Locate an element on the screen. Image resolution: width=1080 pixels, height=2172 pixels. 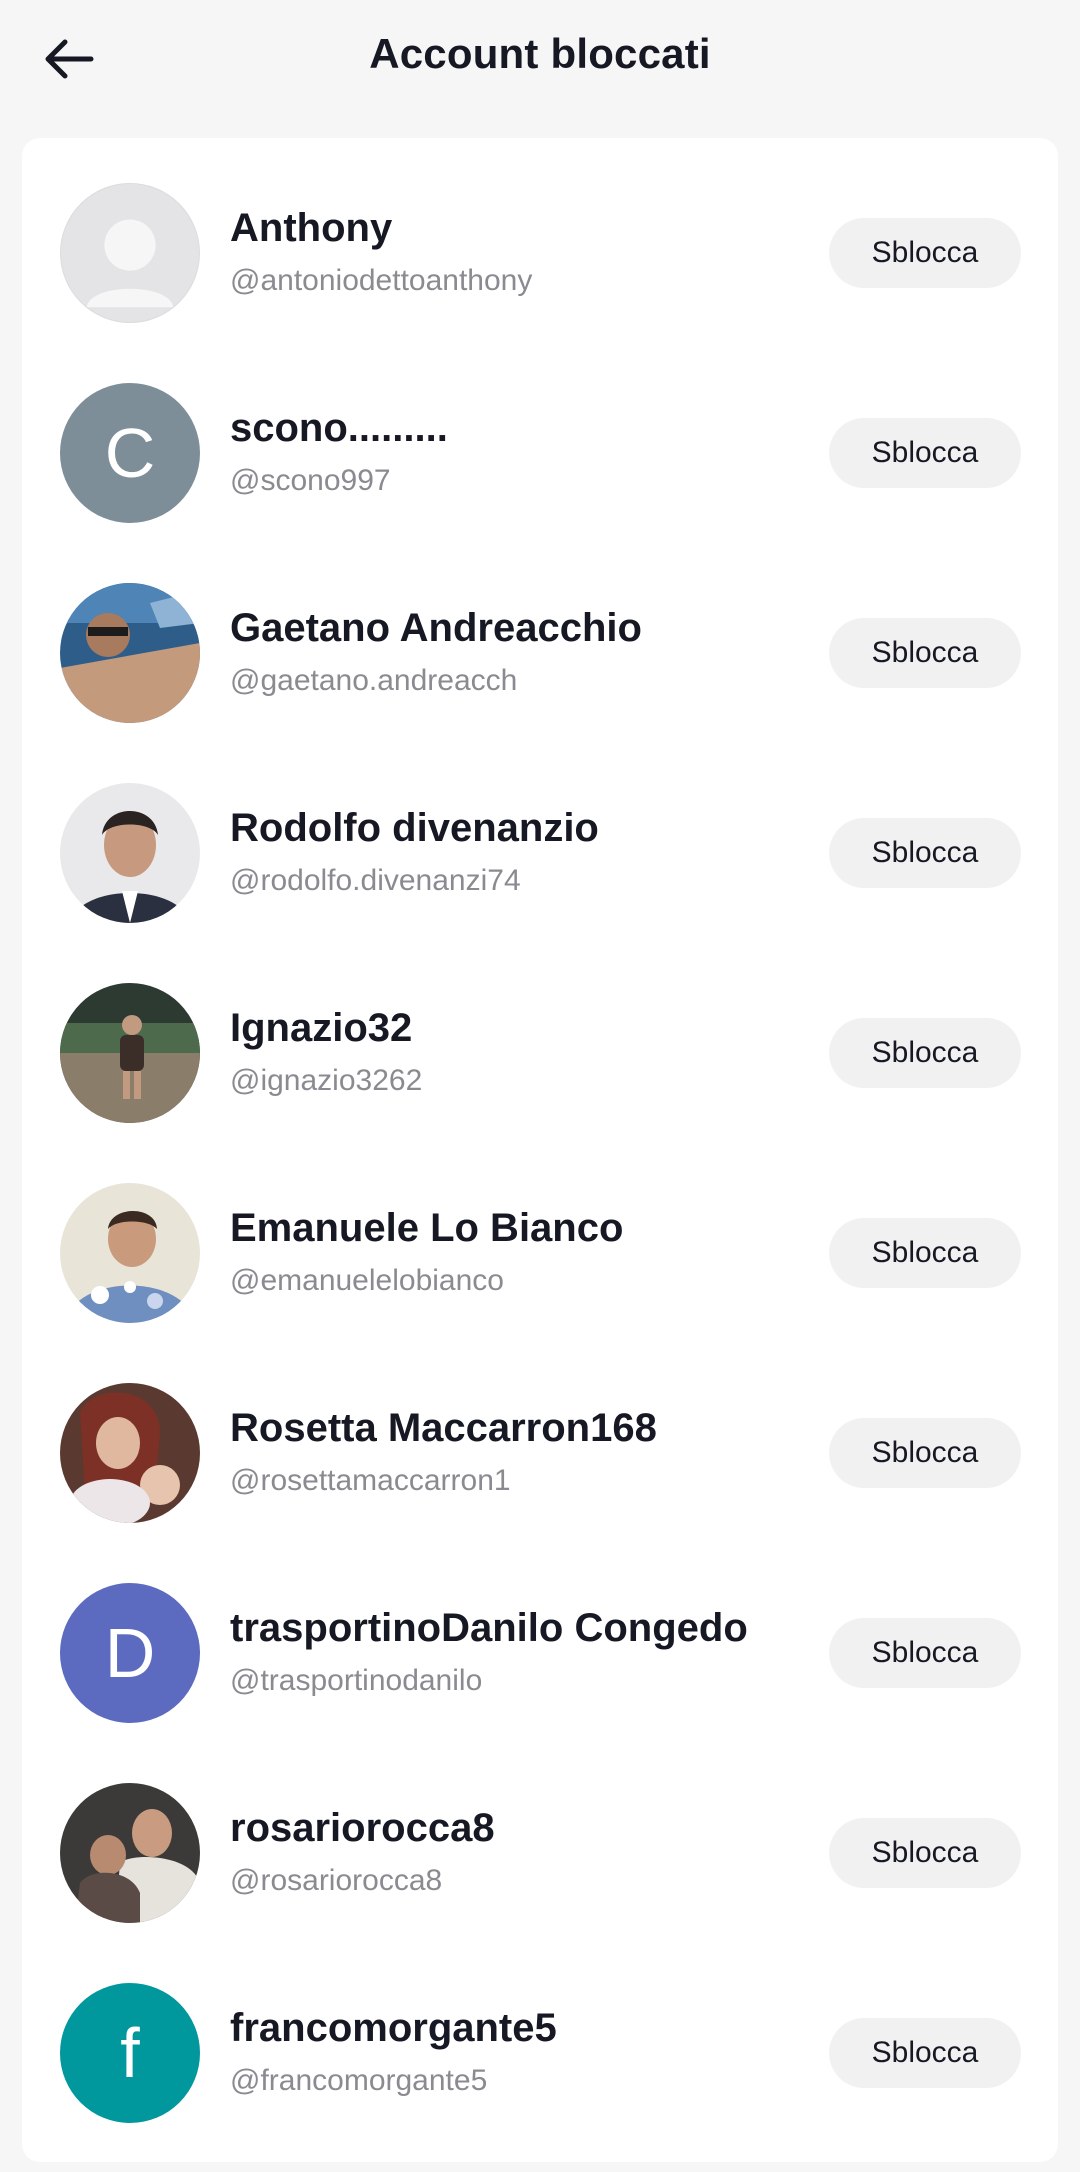
account-handle: @gaetano.andreacch is located at coordinates (374, 680).